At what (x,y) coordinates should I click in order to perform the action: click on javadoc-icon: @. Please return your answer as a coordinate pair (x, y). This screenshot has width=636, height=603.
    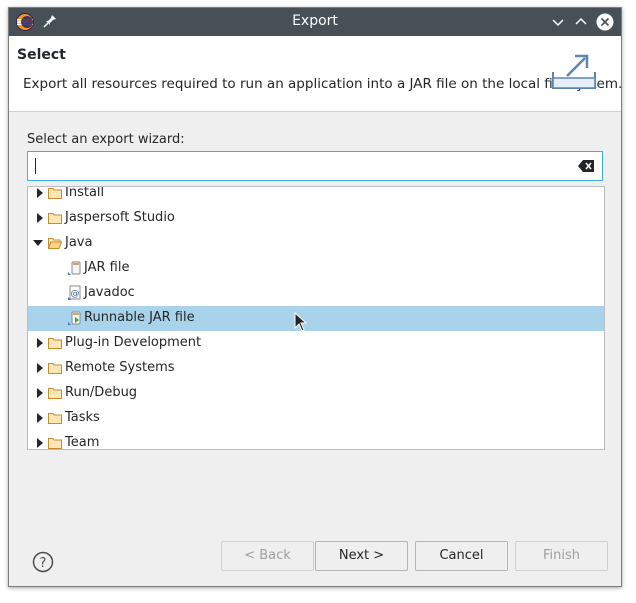
    Looking at the image, I should click on (74, 292).